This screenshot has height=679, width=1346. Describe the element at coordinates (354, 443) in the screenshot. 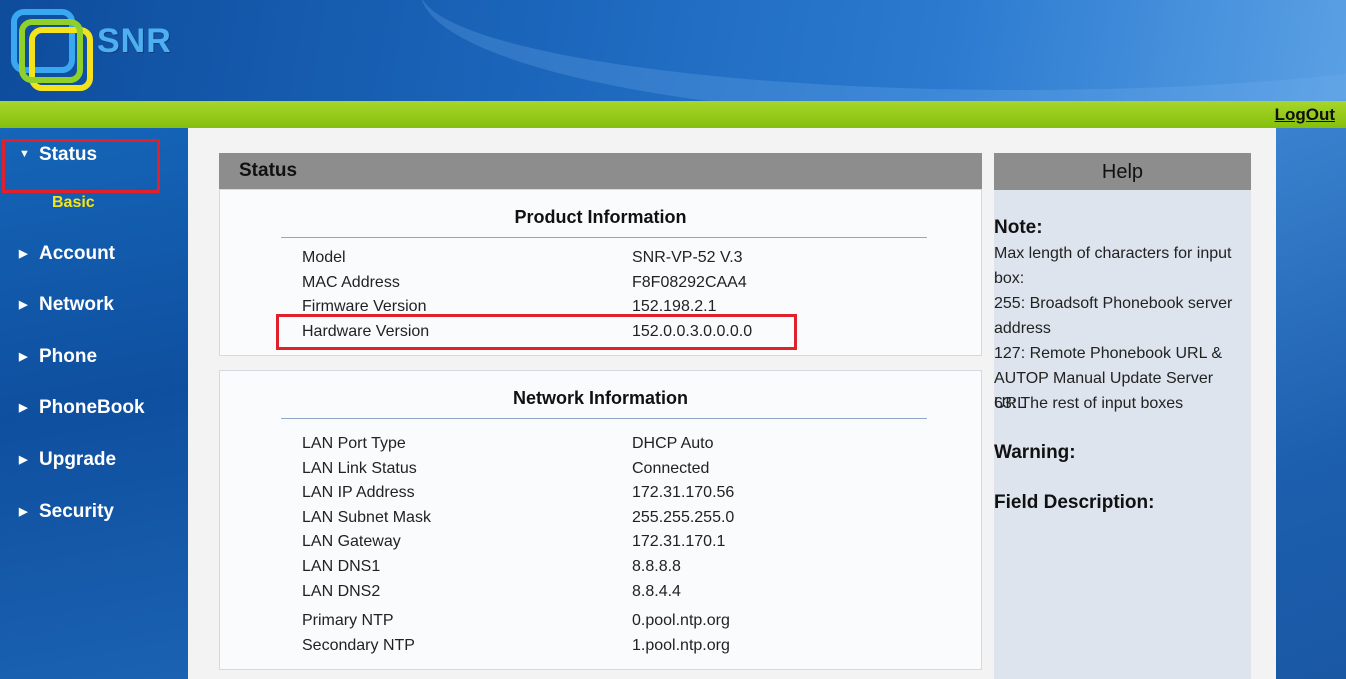

I see `info-label: LAN Port Type` at that location.